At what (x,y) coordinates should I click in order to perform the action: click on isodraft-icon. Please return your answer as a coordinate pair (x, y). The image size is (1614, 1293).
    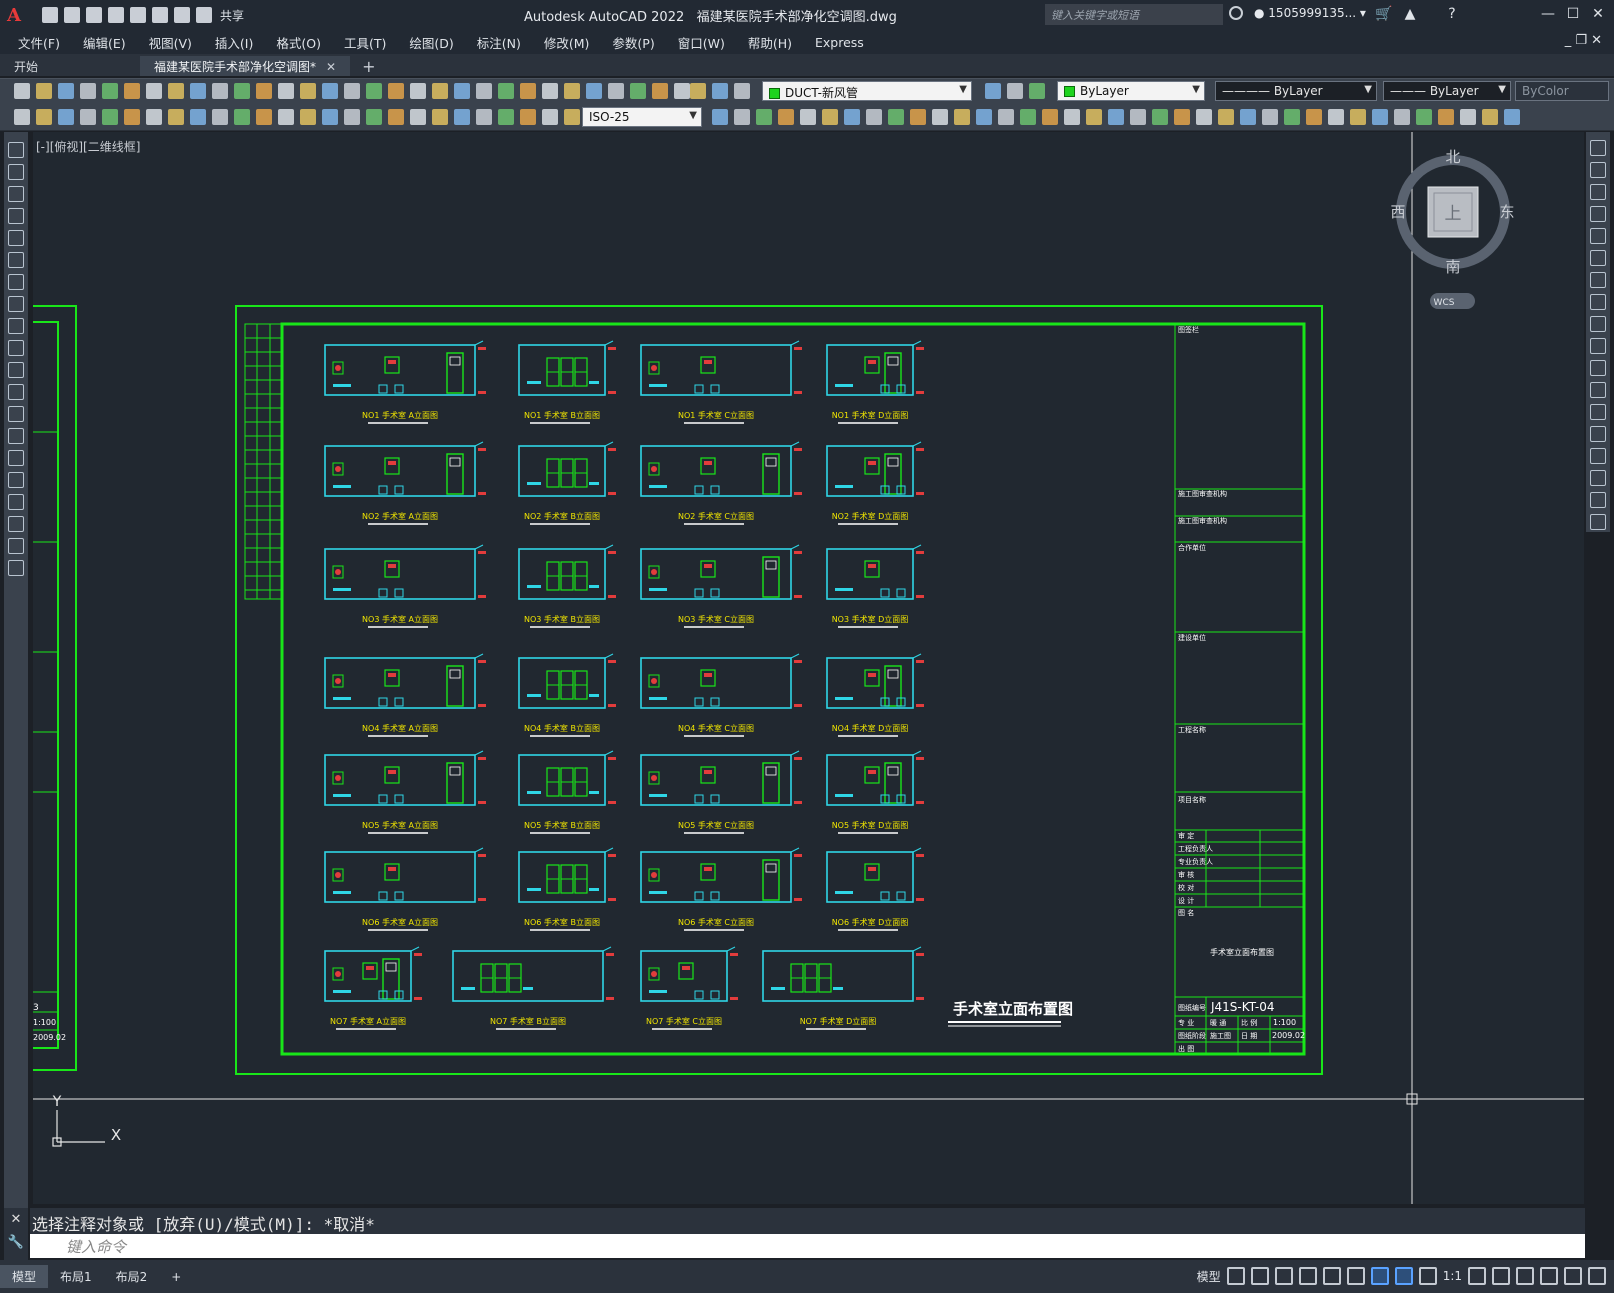
    Looking at the image, I should click on (1331, 1276).